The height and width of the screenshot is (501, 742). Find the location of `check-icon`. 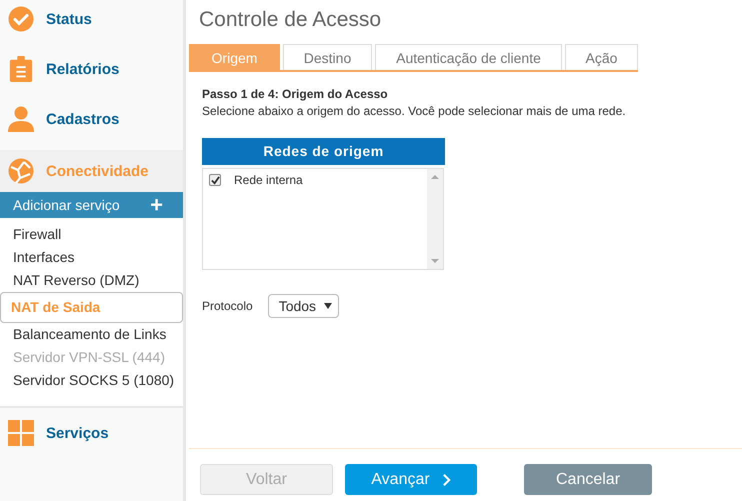

check-icon is located at coordinates (21, 19).